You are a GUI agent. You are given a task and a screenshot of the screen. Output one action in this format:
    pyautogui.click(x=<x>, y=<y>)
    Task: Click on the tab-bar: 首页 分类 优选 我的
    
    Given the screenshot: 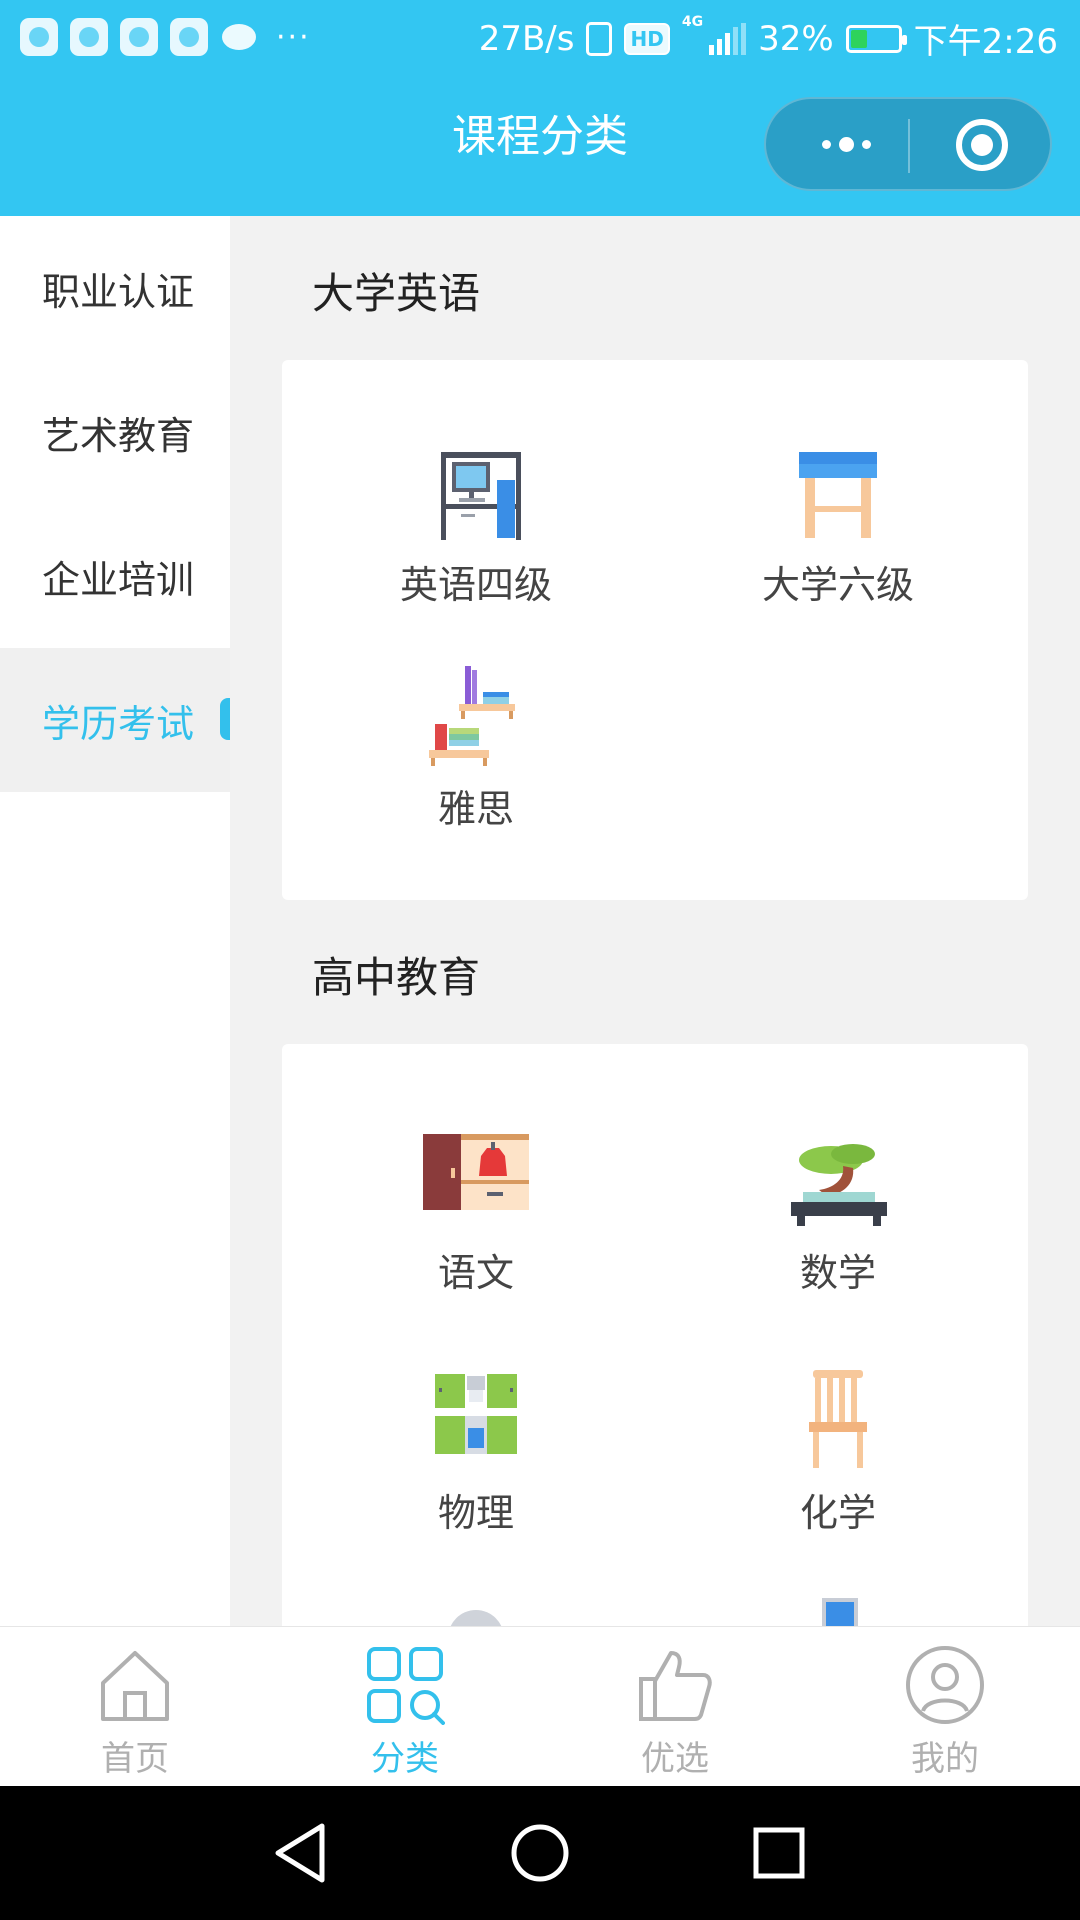 What is the action you would take?
    pyautogui.click(x=540, y=1706)
    